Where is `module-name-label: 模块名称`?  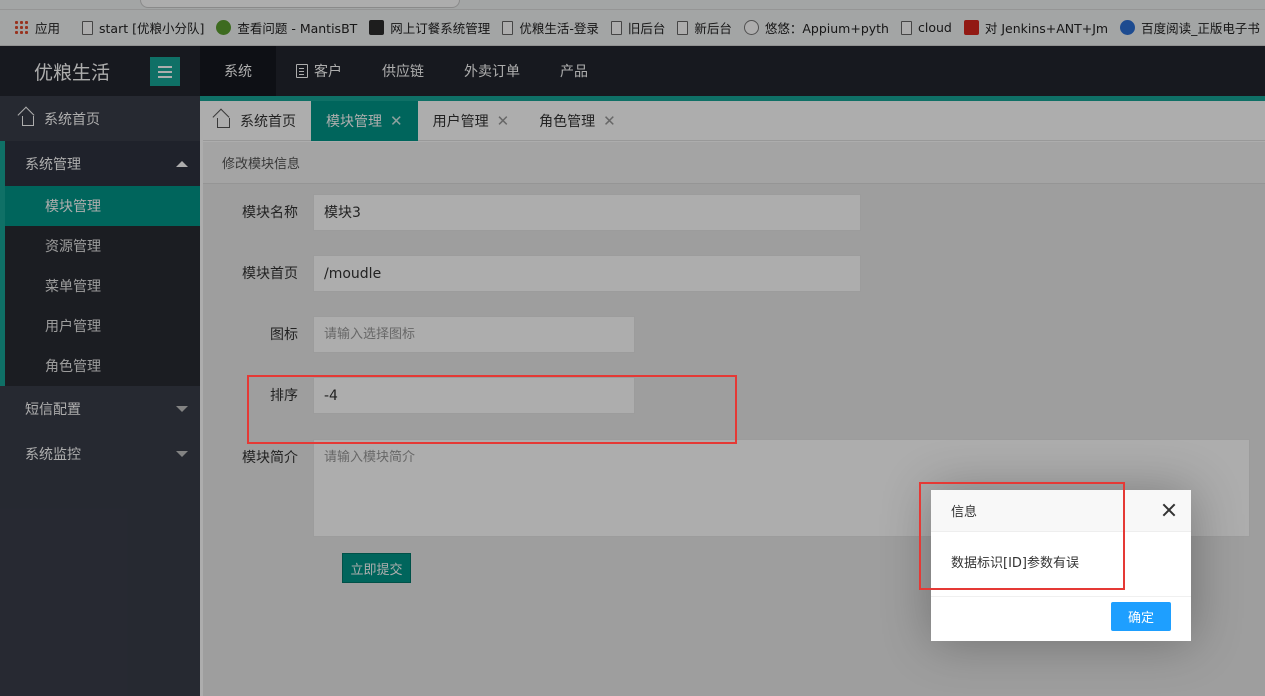 module-name-label: 模块名称 is located at coordinates (270, 213).